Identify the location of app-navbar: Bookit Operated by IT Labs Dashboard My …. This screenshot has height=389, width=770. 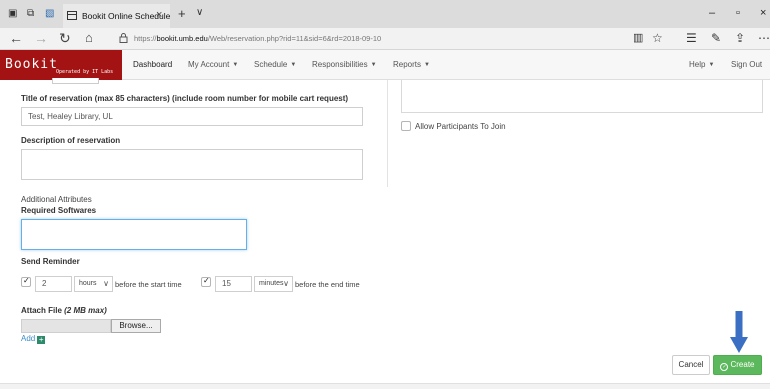
(385, 65).